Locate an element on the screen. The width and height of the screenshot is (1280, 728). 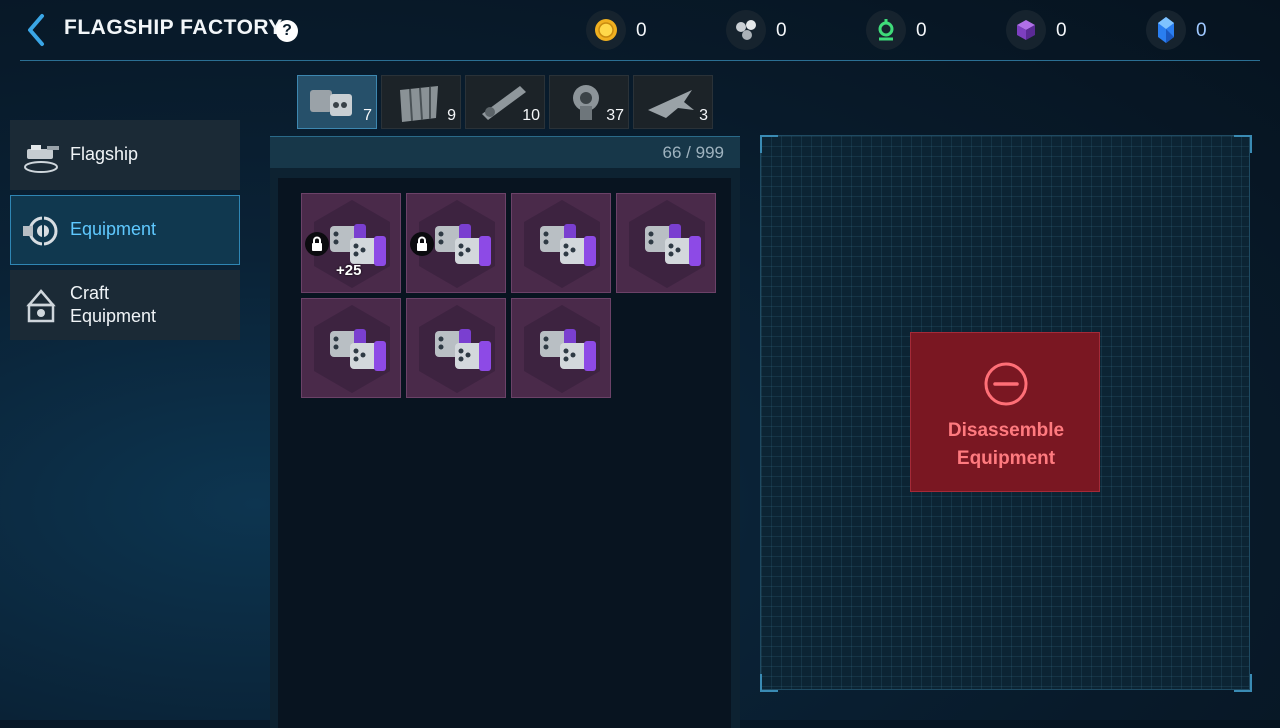
purple-cube-icon is located at coordinates (1026, 30).